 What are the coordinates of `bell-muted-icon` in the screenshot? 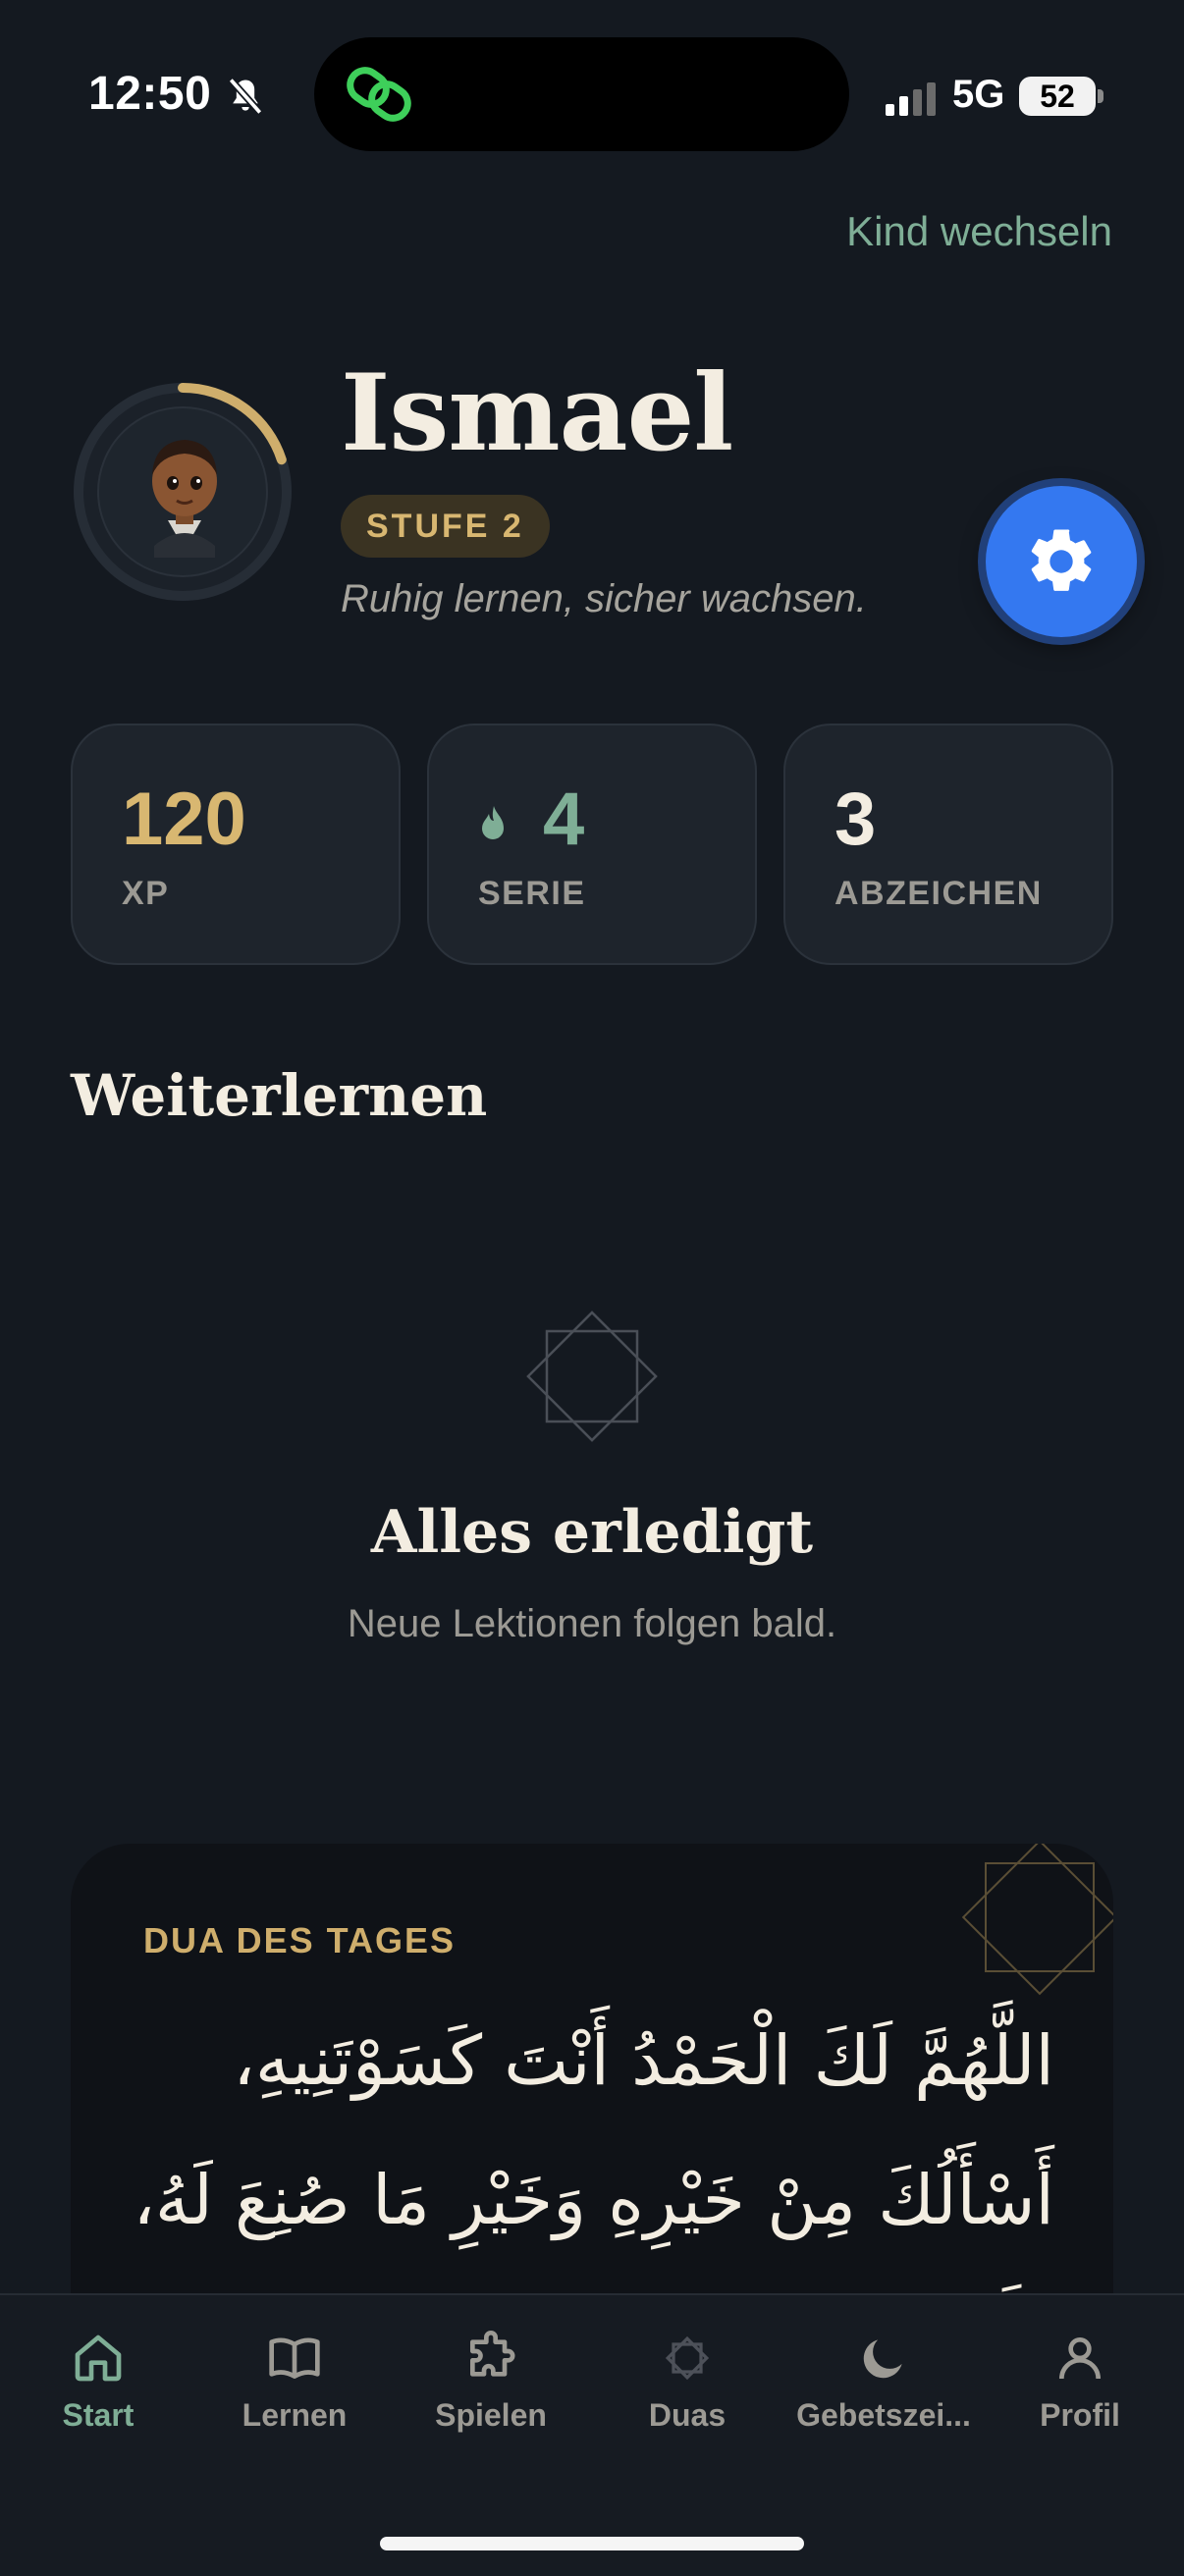 It's located at (245, 96).